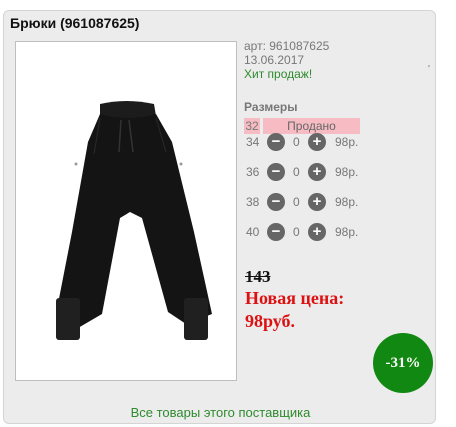 This screenshot has width=456, height=427. I want to click on product-info: арт: 961087625 13.06.2017 Хит продаж!, so click(286, 60).